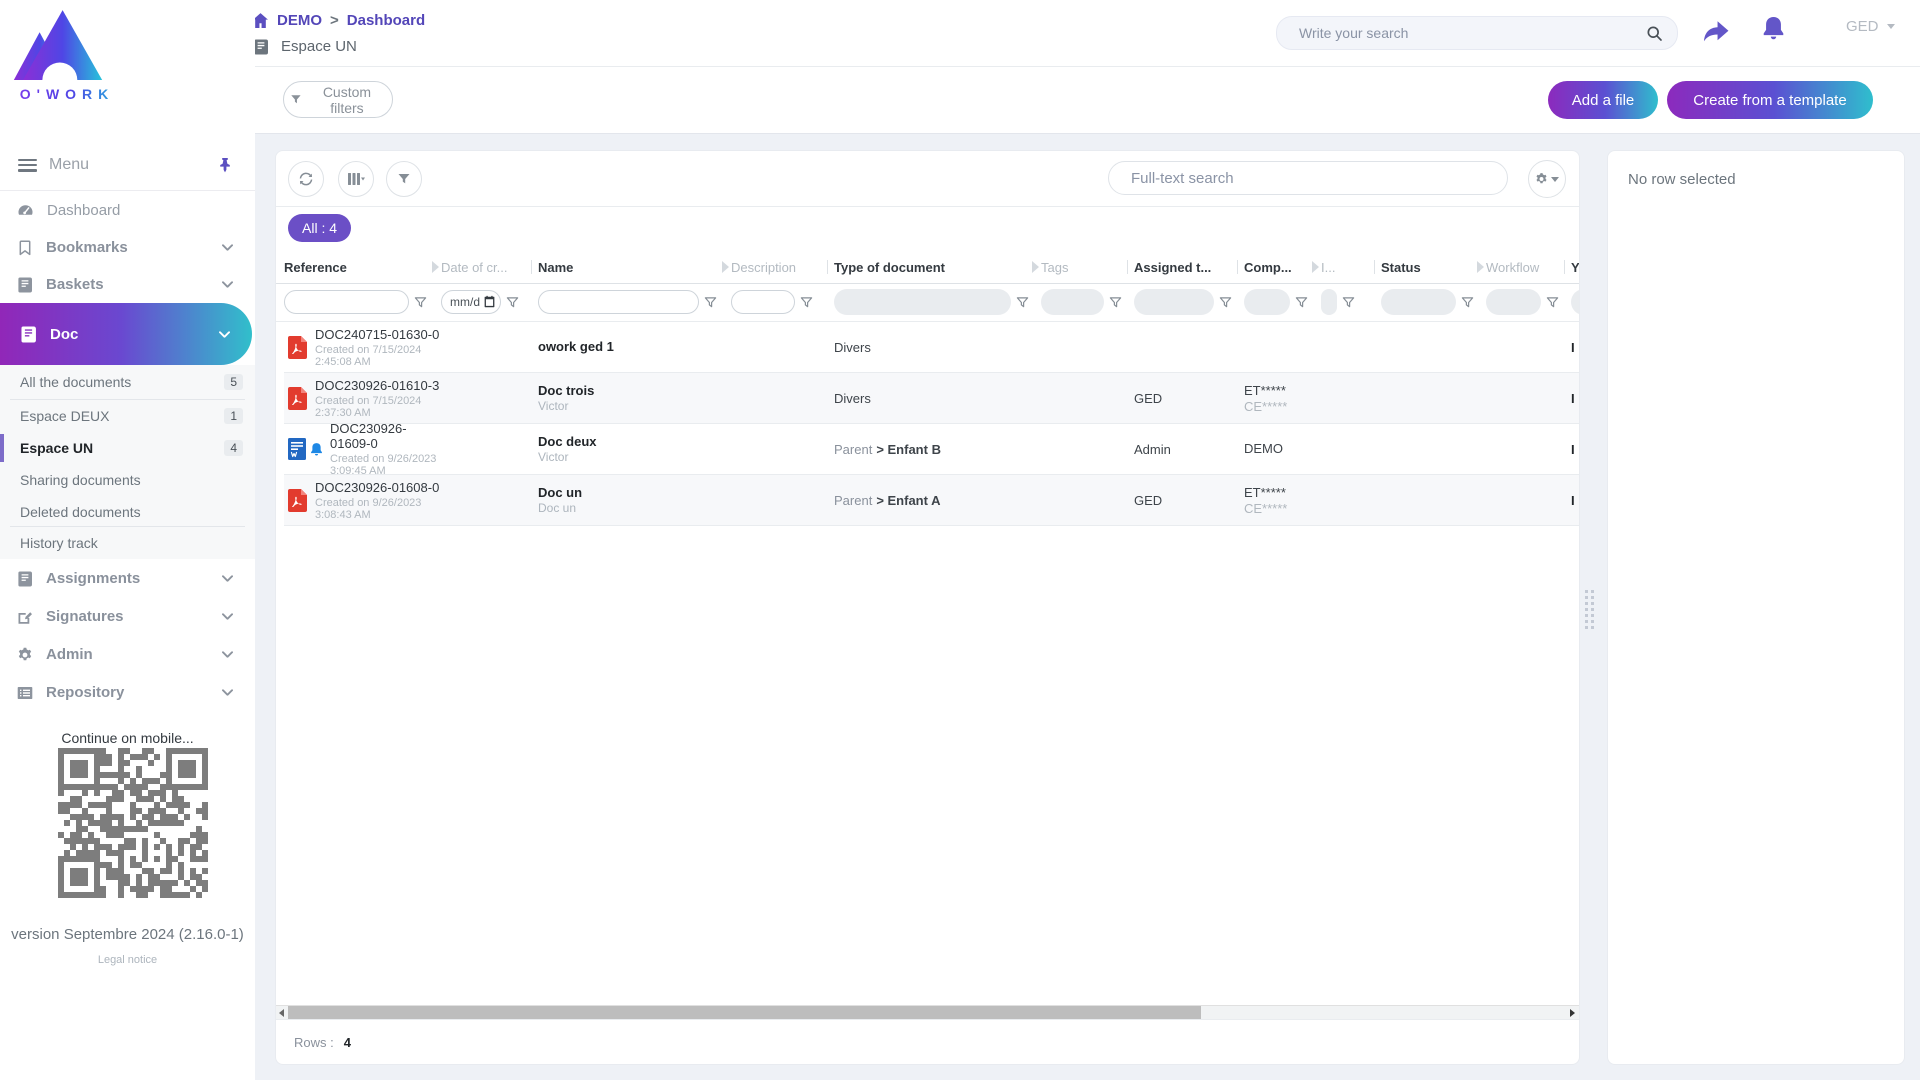  What do you see at coordinates (1770, 100) in the screenshot?
I see `create-from-template-button: Create from a template` at bounding box center [1770, 100].